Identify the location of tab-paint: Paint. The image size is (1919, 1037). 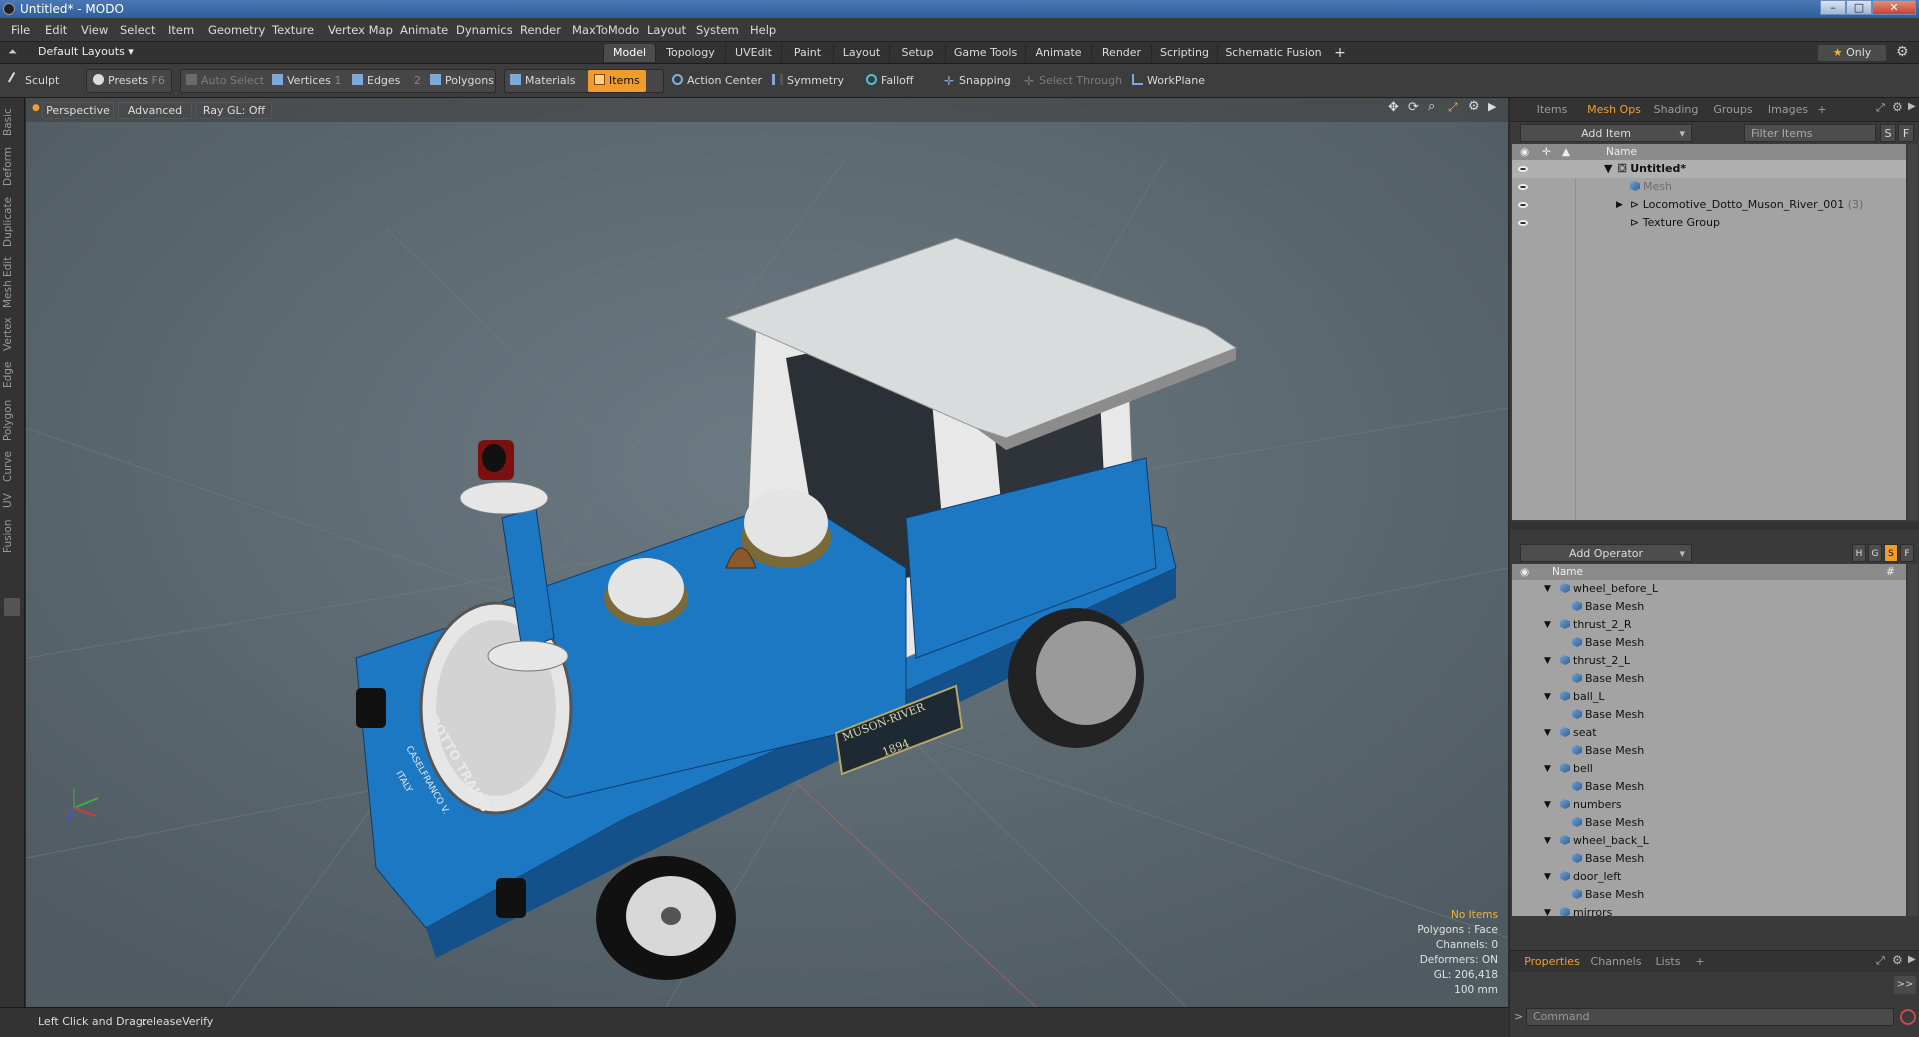
(807, 53).